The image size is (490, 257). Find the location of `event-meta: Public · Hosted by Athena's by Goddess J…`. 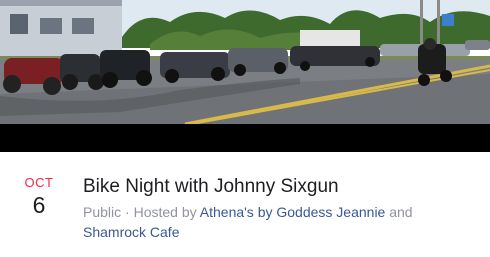

event-meta: Public · Hosted by Athena's by Goddess J… is located at coordinates (280, 222).